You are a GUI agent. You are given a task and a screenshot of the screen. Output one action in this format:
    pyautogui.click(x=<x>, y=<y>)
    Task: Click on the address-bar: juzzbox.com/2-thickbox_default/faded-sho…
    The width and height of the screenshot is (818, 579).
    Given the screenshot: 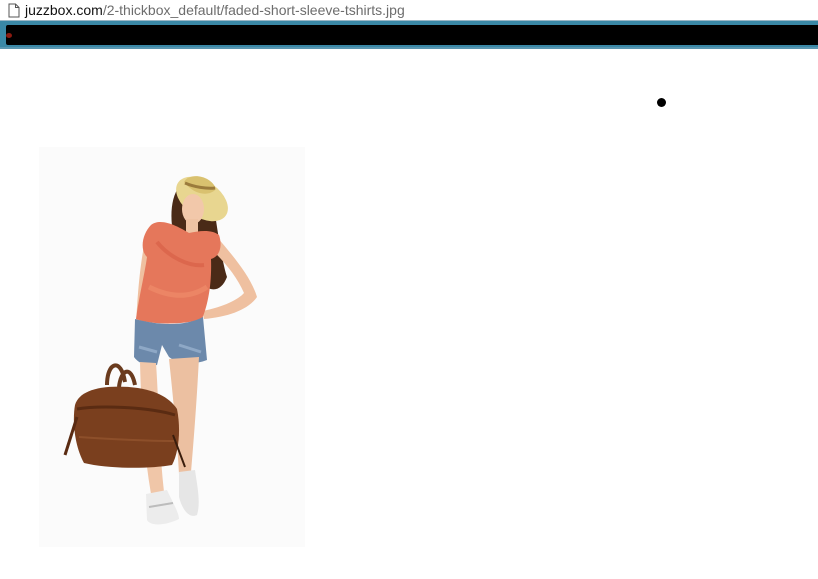 What is the action you would take?
    pyautogui.click(x=409, y=10)
    